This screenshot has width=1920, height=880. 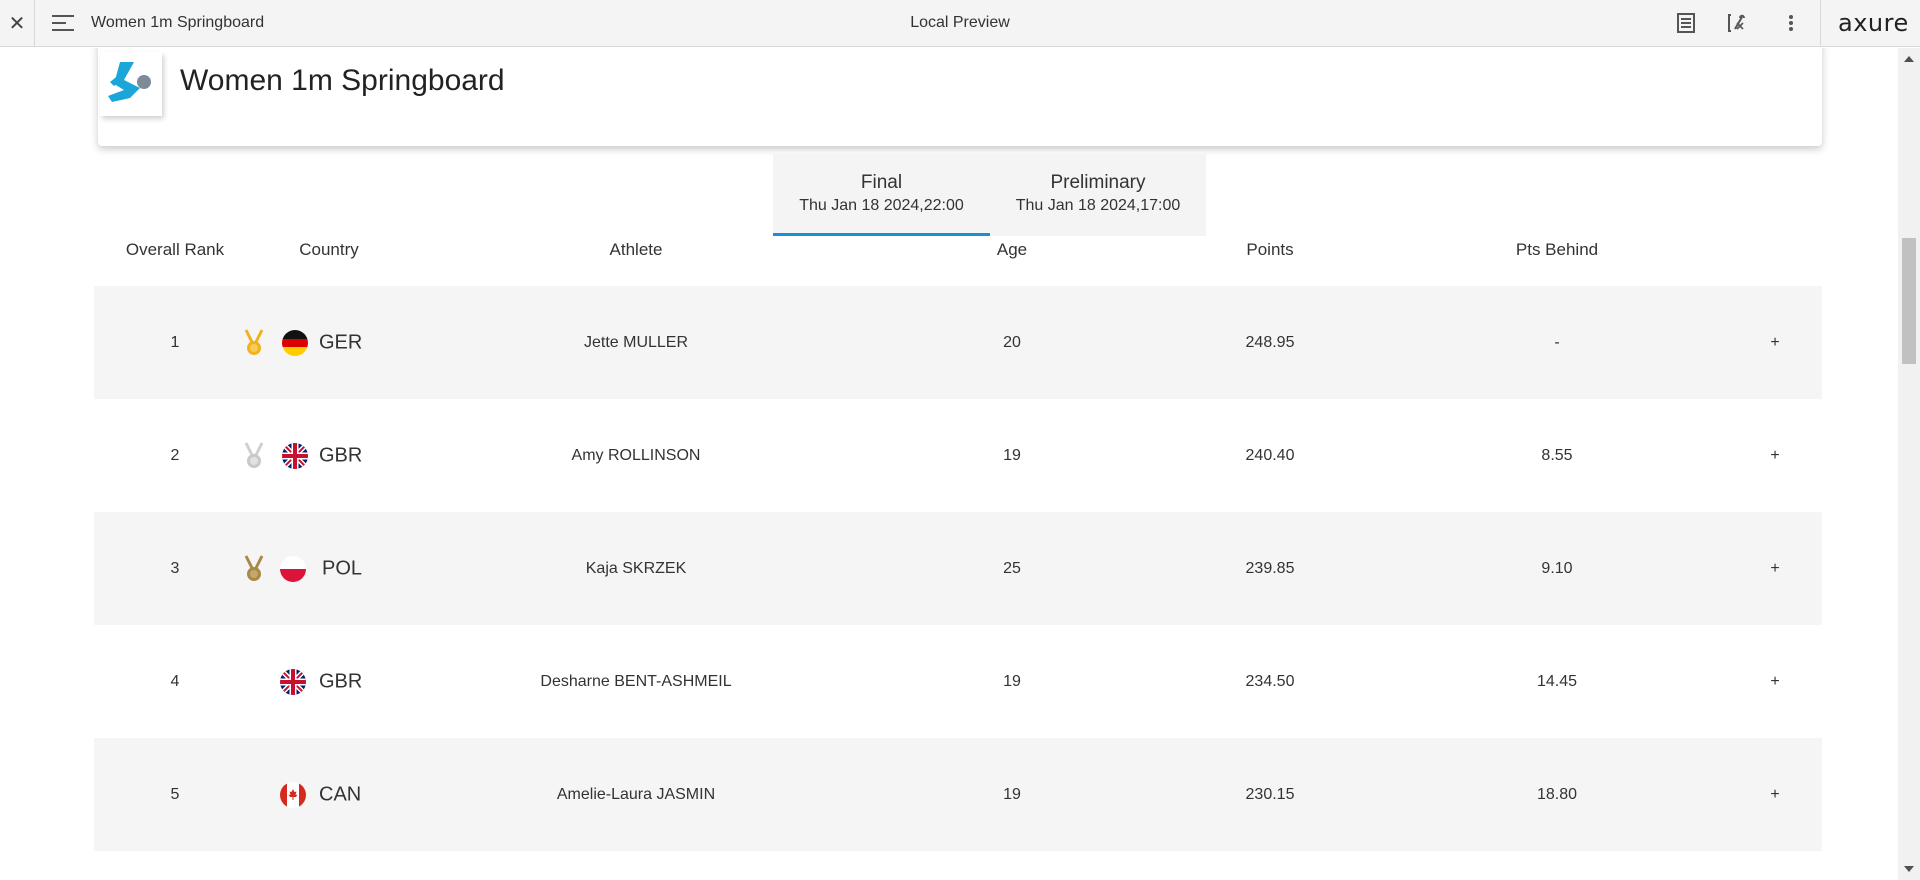 What do you see at coordinates (329, 249) in the screenshot?
I see `column-header-country: Country` at bounding box center [329, 249].